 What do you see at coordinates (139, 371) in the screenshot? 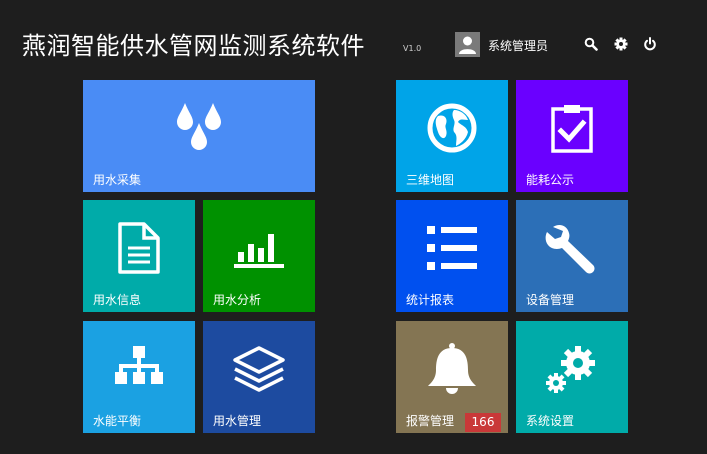
I see `hierarchy-icon` at bounding box center [139, 371].